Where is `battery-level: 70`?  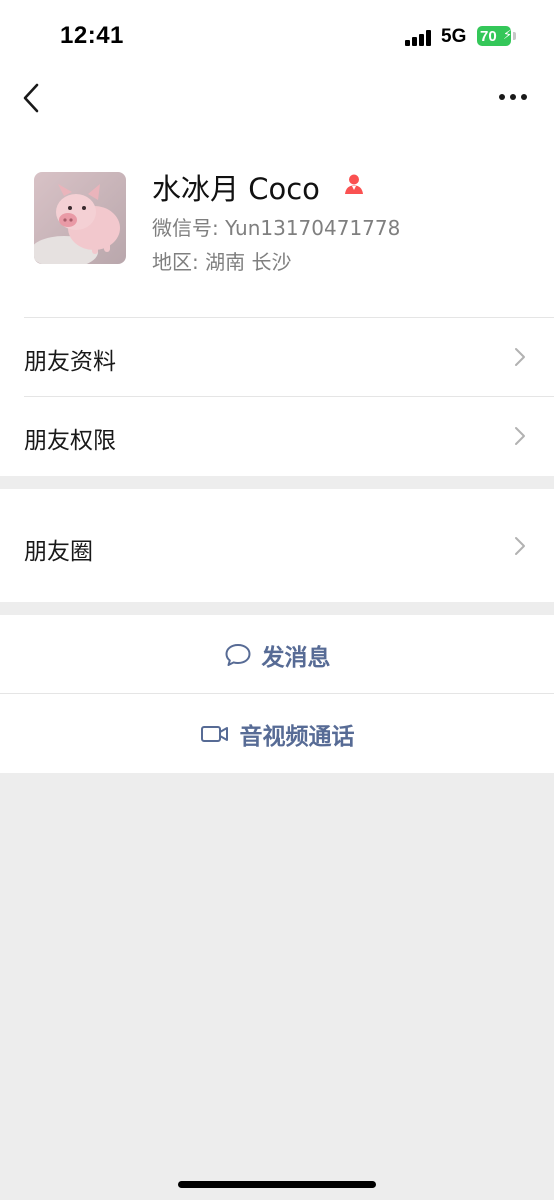
battery-level: 70 is located at coordinates (488, 36).